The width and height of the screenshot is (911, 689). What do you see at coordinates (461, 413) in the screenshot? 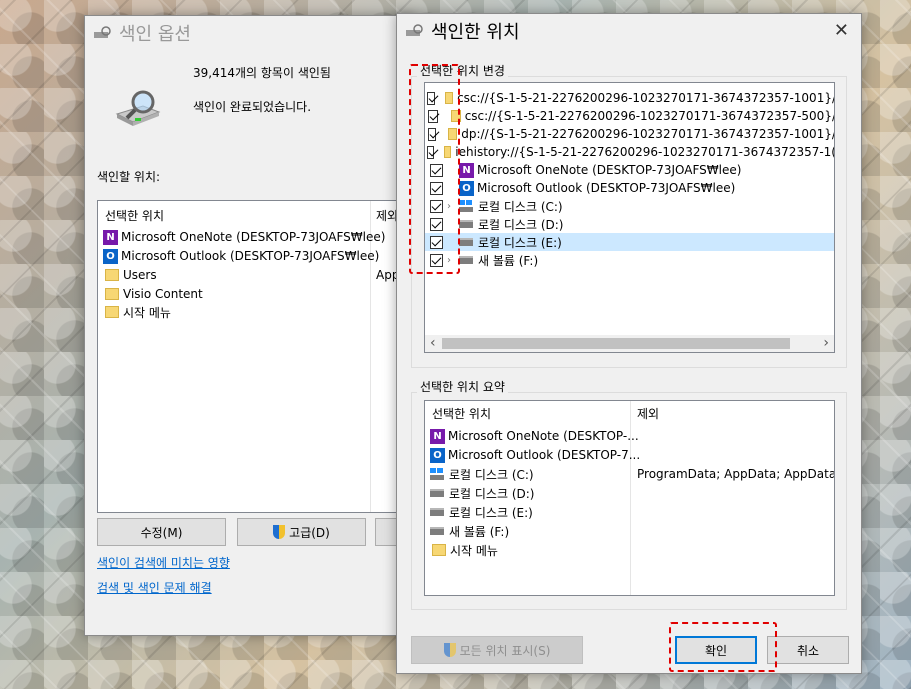
I see `summary-column-location: 선택한 위치` at bounding box center [461, 413].